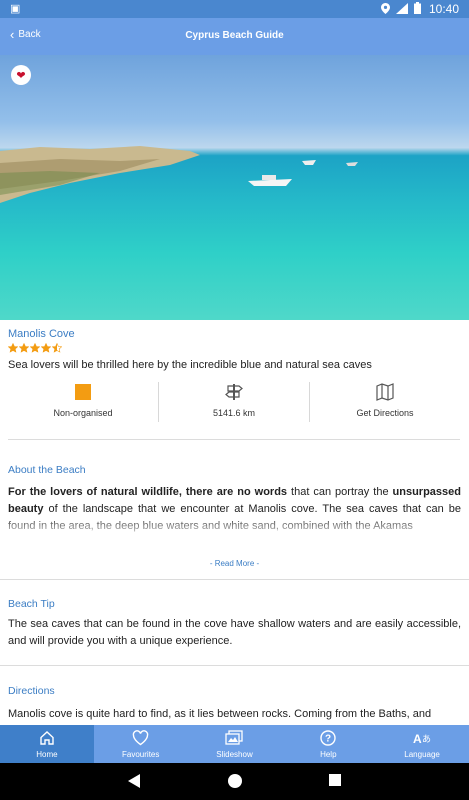 Image resolution: width=469 pixels, height=800 pixels. What do you see at coordinates (340, 492) in the screenshot?
I see `about-text-1: that can portray the` at bounding box center [340, 492].